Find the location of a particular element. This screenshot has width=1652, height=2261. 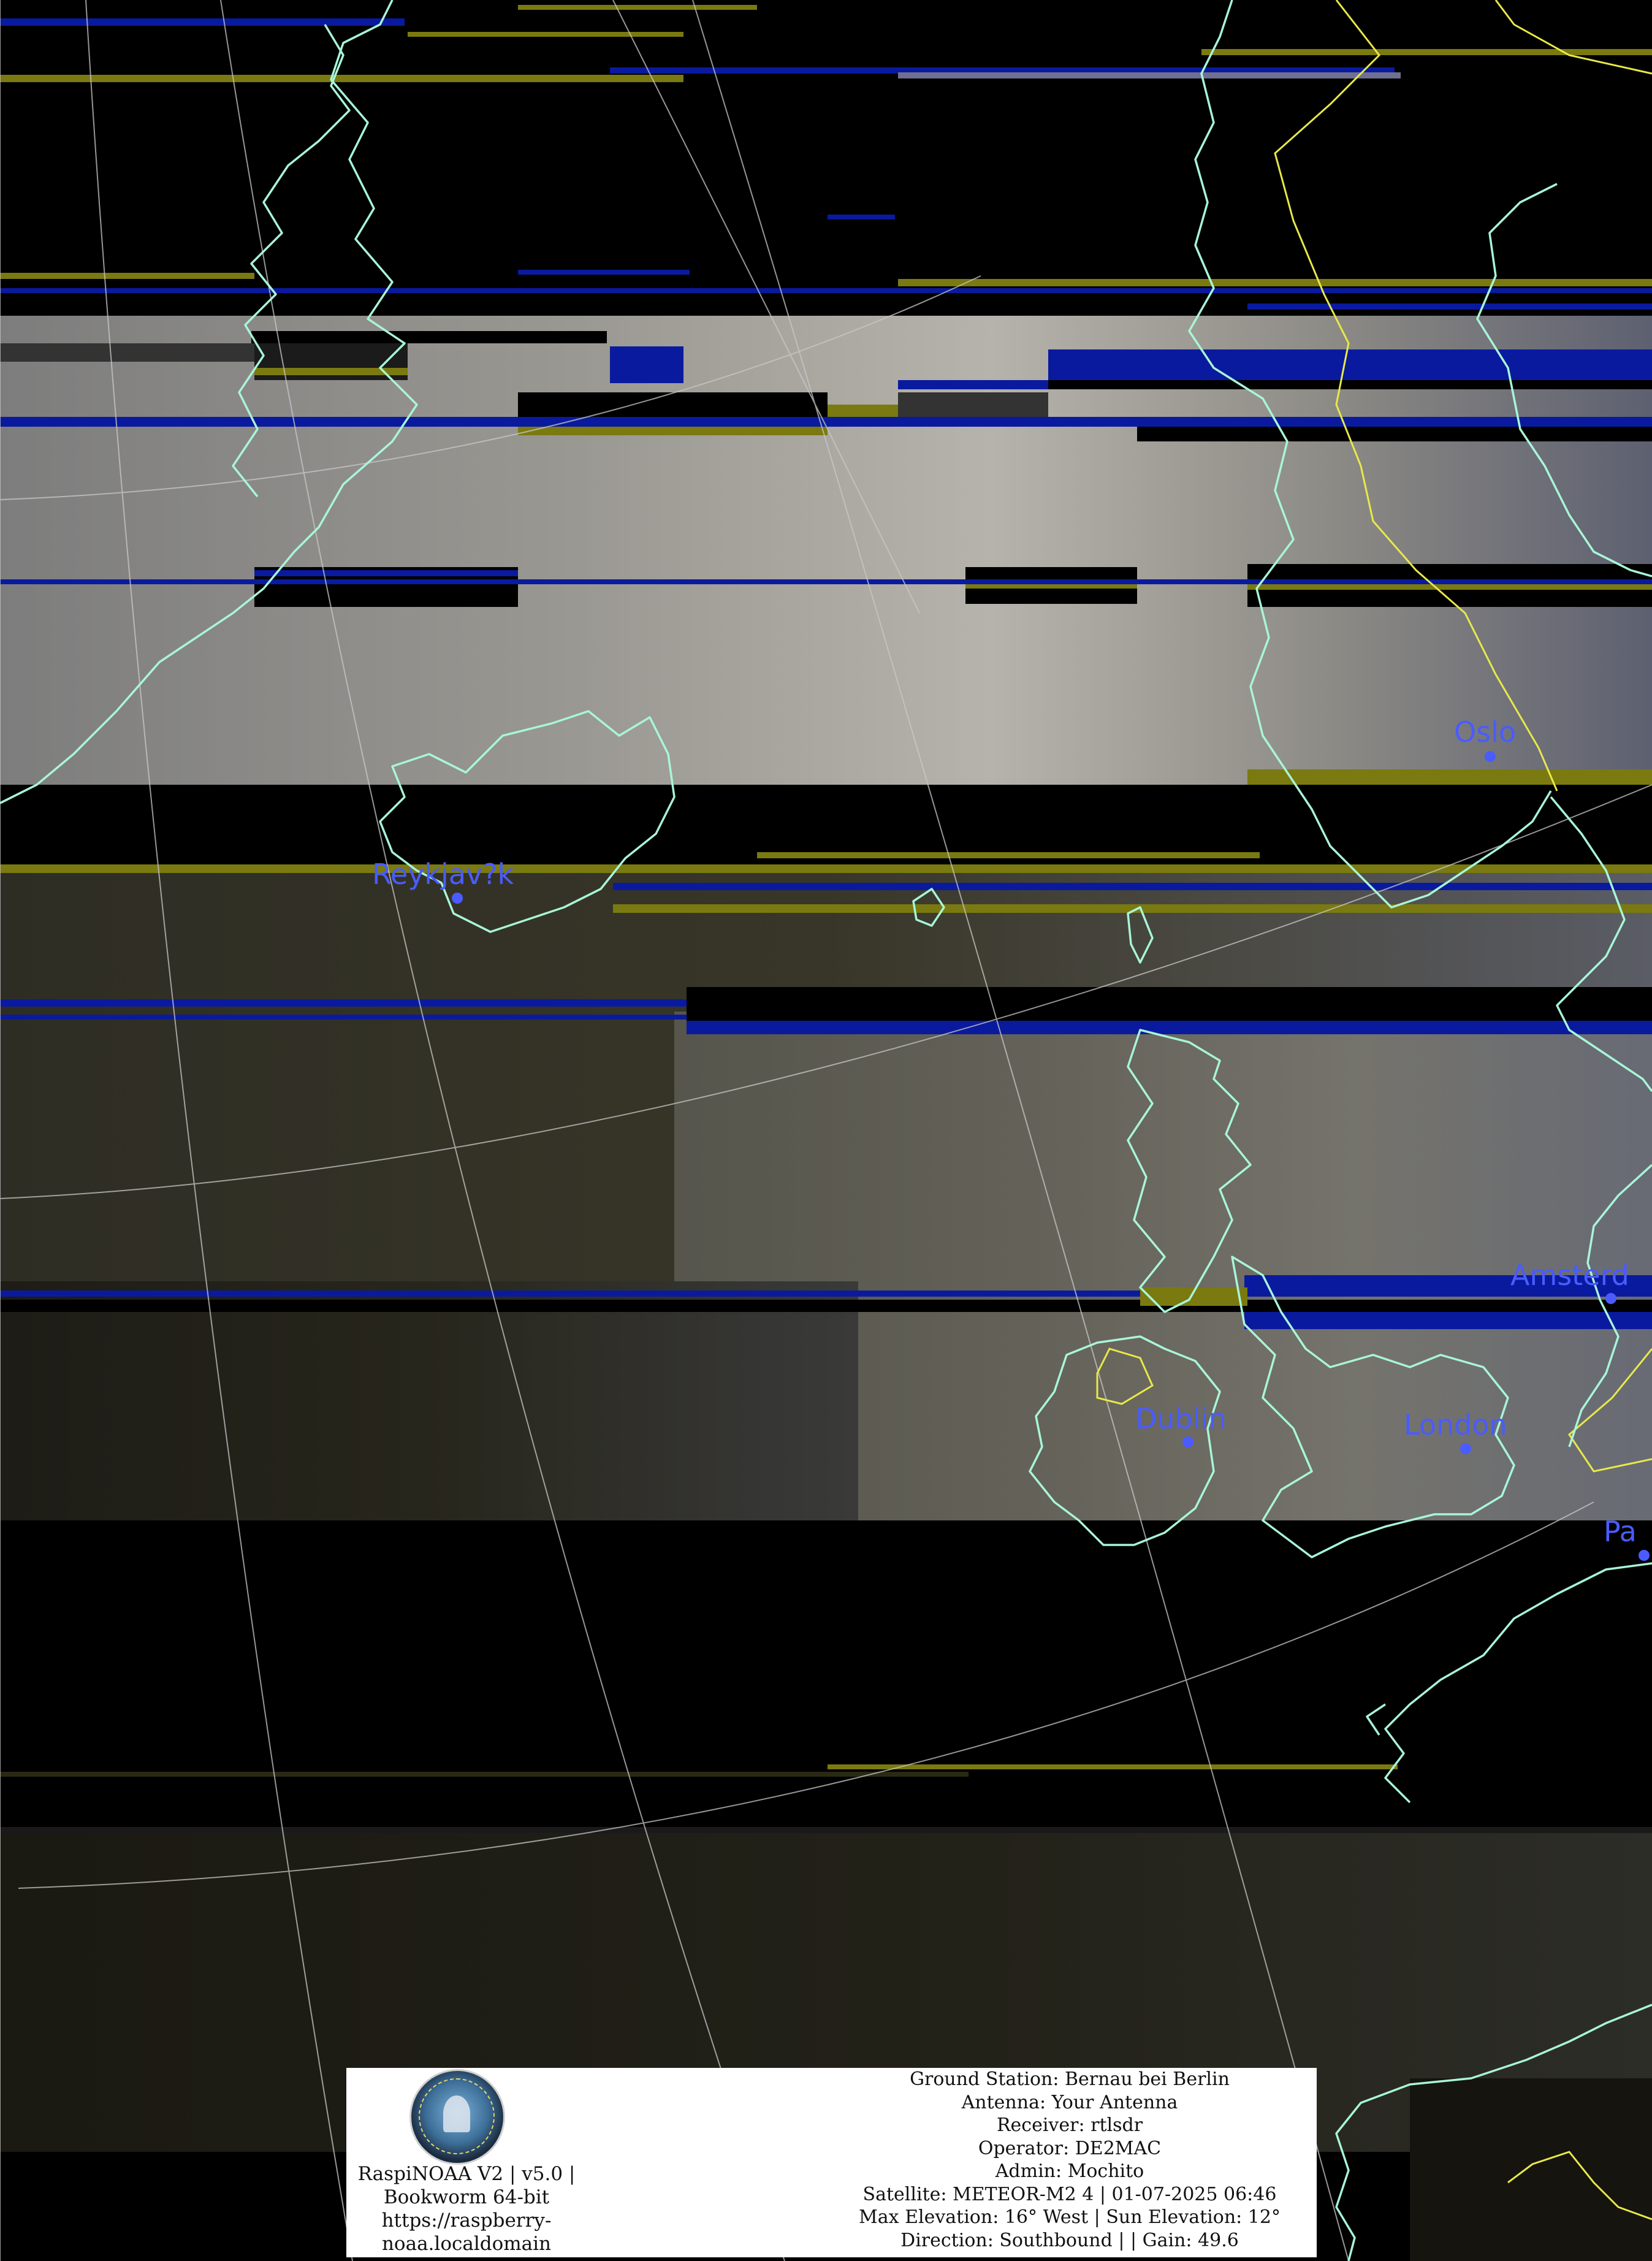

detail-ground-station: Ground Station: Bernau bei Berlin is located at coordinates (1070, 2079).